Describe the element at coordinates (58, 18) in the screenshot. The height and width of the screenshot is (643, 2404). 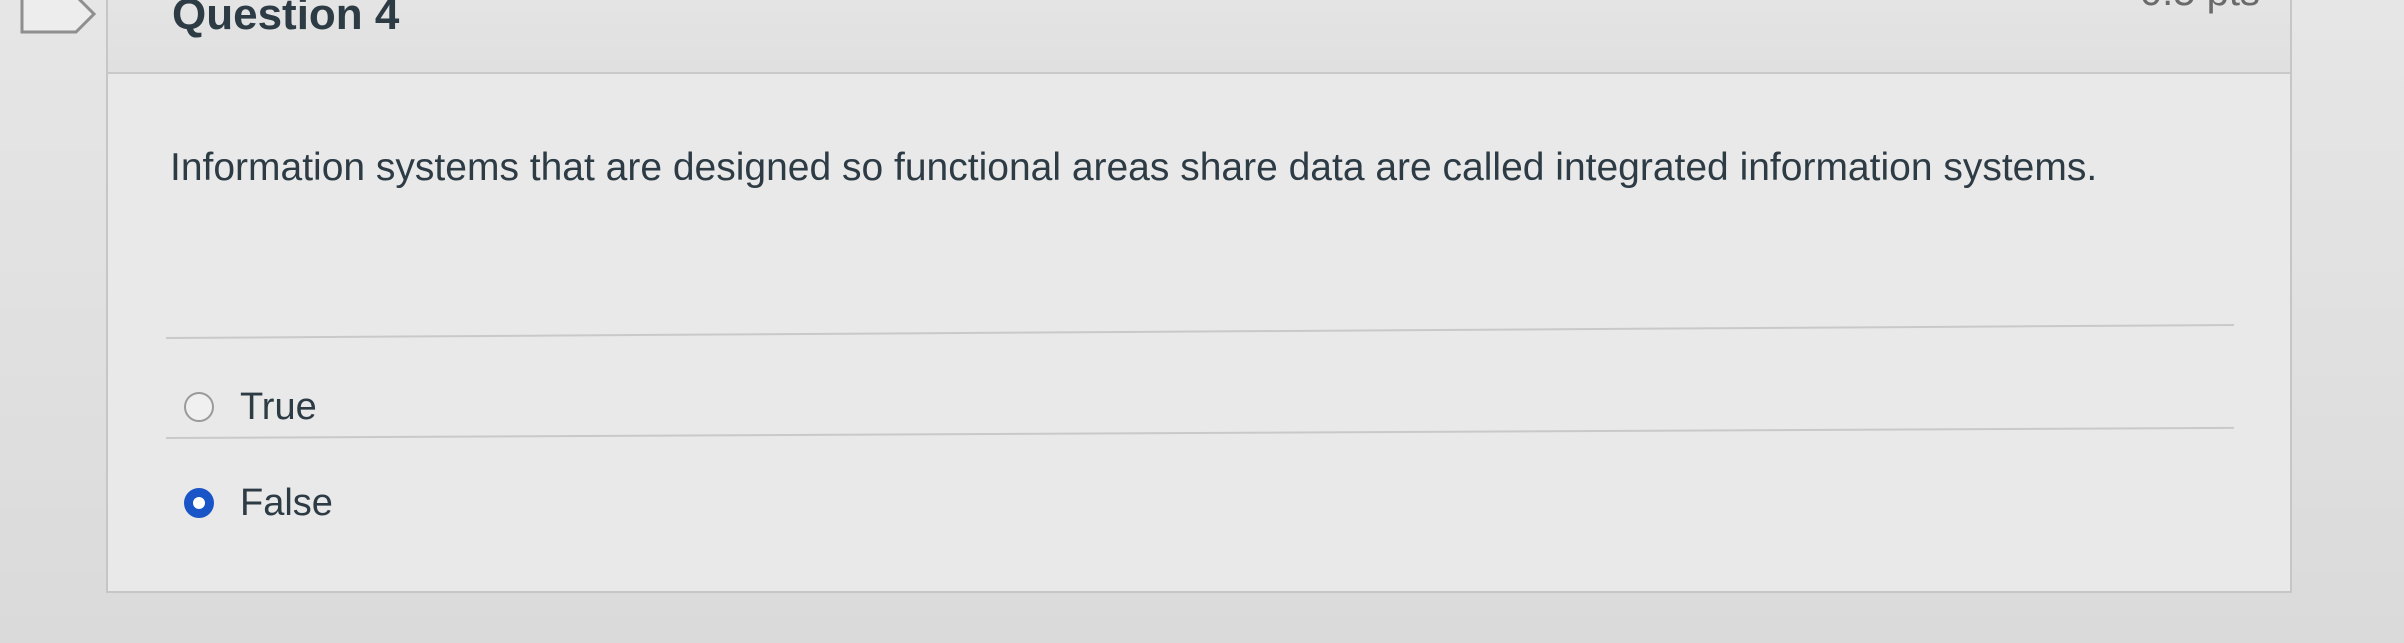
I see `flag-icon` at that location.